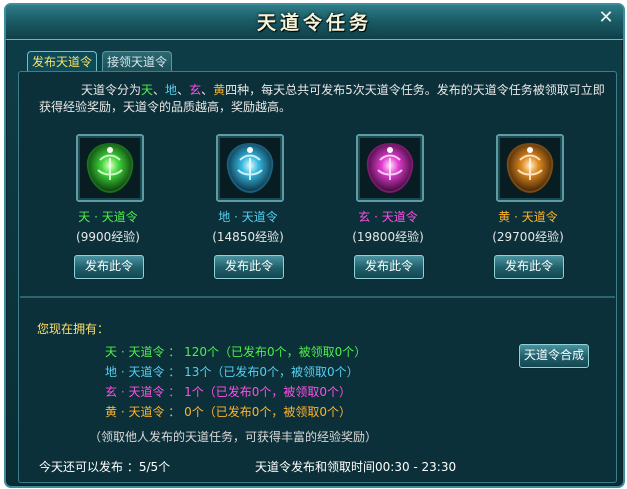 The width and height of the screenshot is (627, 489). Describe the element at coordinates (249, 267) in the screenshot. I see `publish-button-di: 发布此令` at that location.